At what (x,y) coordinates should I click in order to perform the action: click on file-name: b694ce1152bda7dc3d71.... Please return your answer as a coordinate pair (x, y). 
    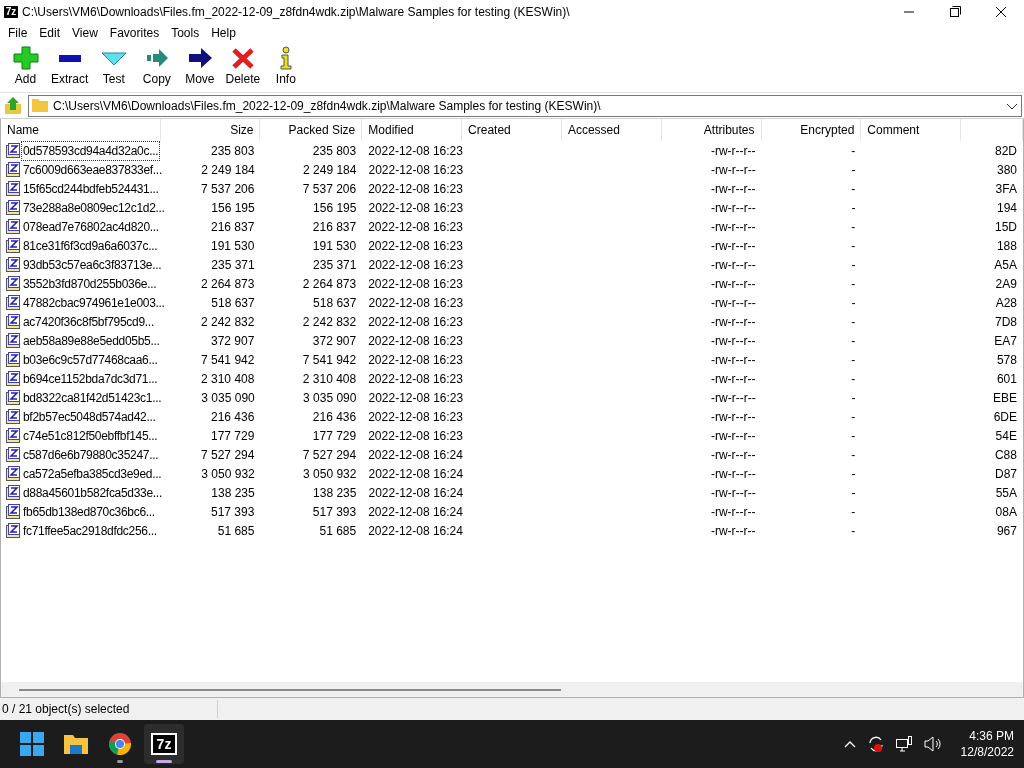
    Looking at the image, I should click on (90, 378).